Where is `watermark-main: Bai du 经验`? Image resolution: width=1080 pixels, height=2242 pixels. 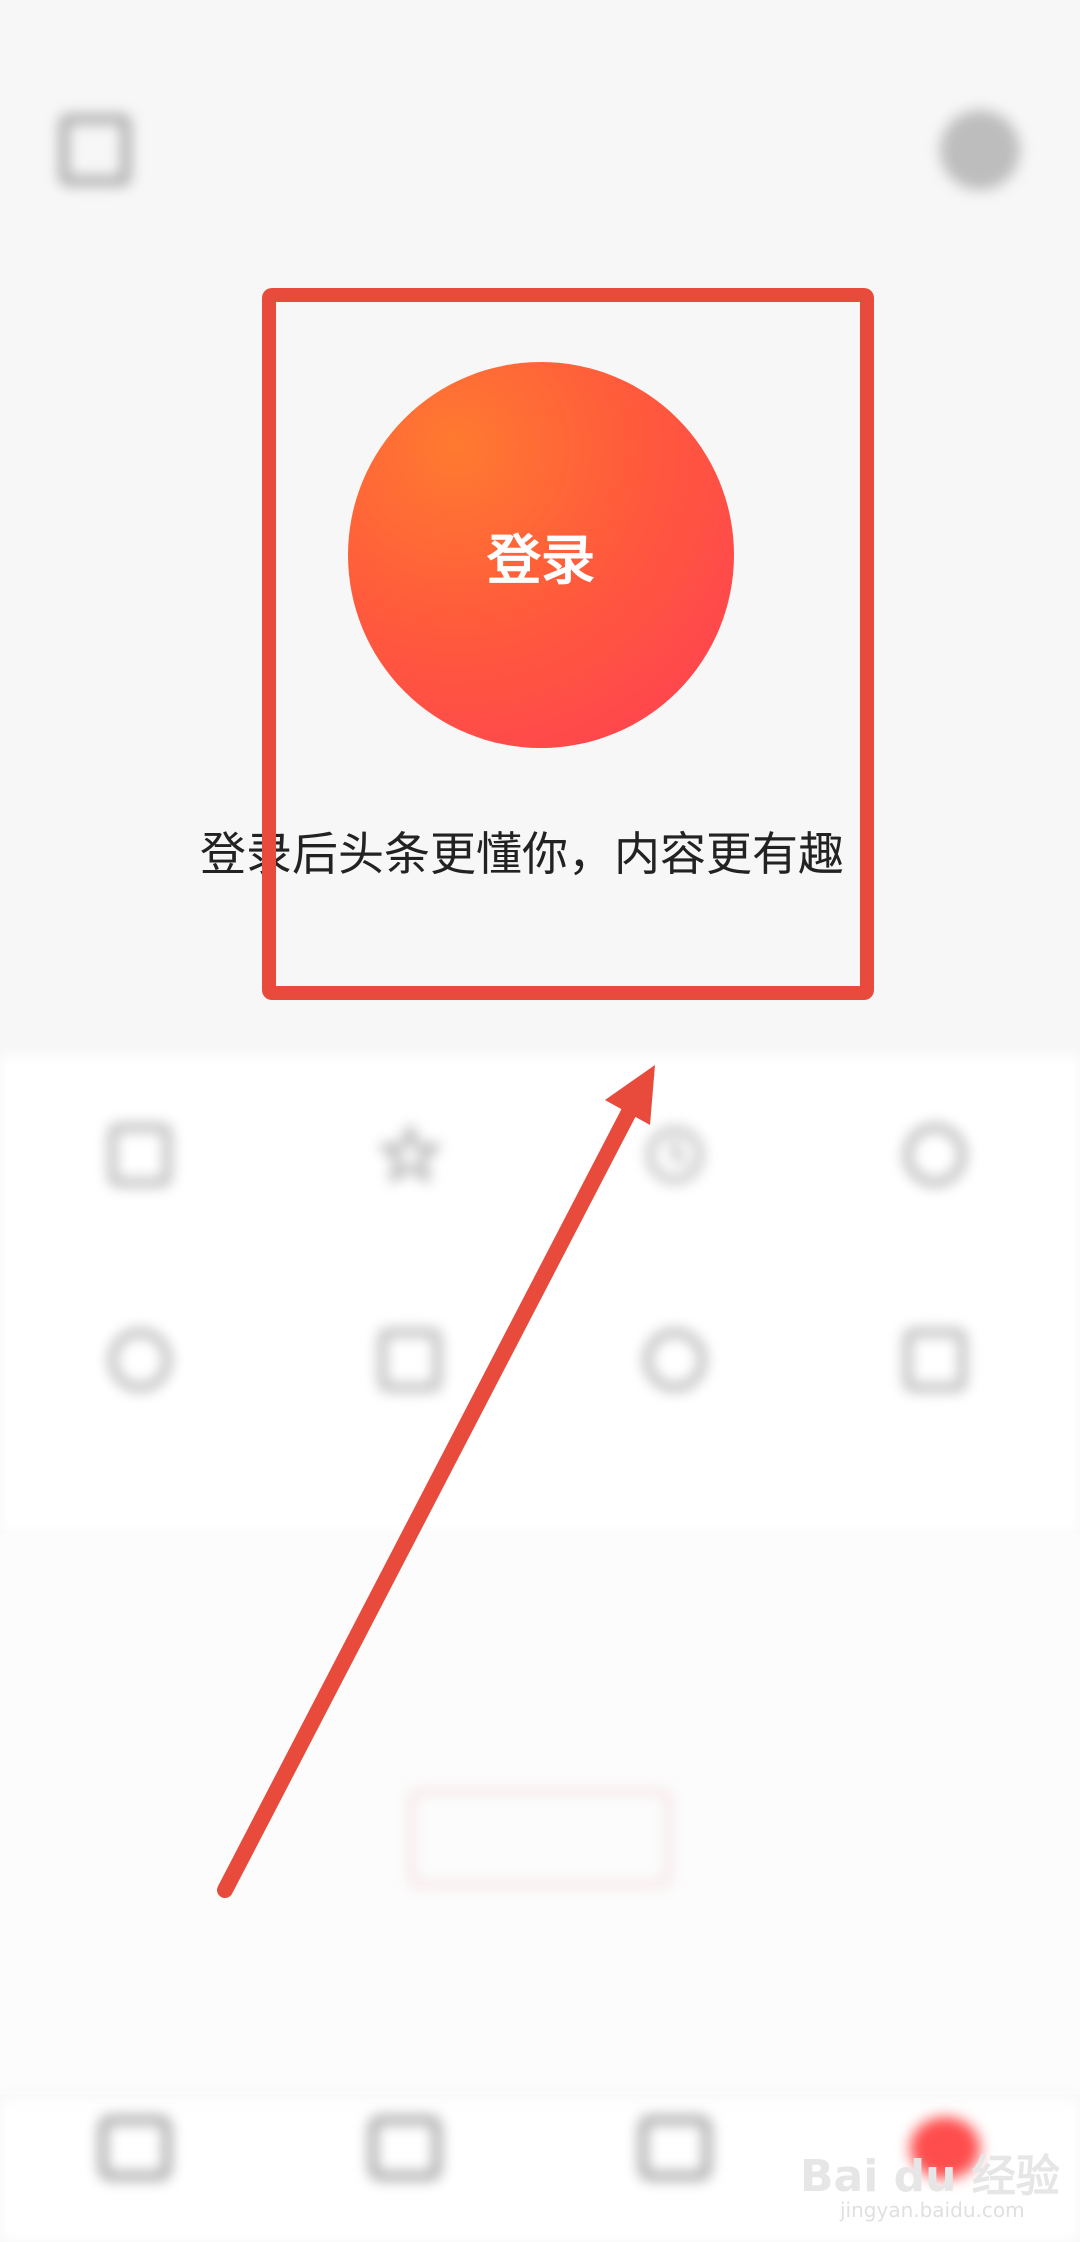
watermark-main: Bai du 经验 is located at coordinates (930, 2176).